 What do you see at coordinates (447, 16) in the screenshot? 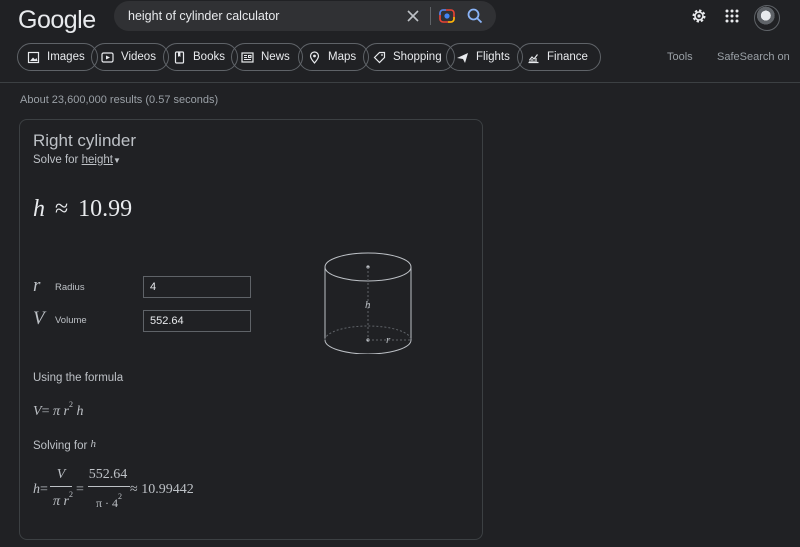
I see `google-lens-icon` at bounding box center [447, 16].